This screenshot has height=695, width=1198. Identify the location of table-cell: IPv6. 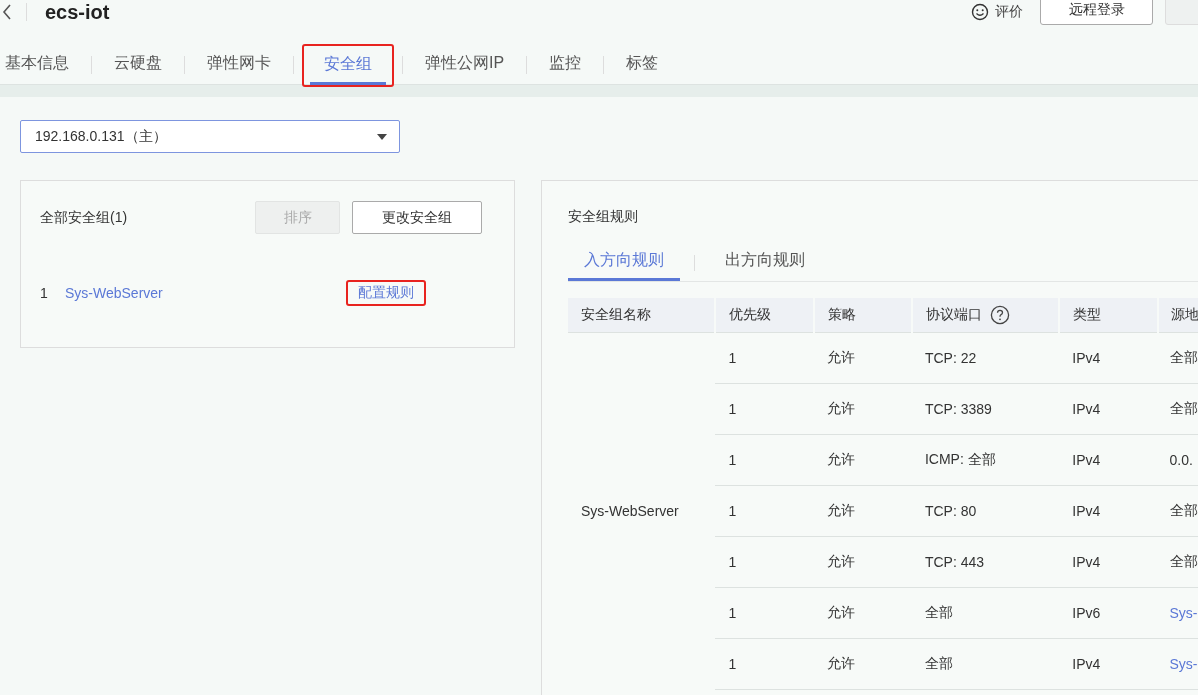
(1108, 613).